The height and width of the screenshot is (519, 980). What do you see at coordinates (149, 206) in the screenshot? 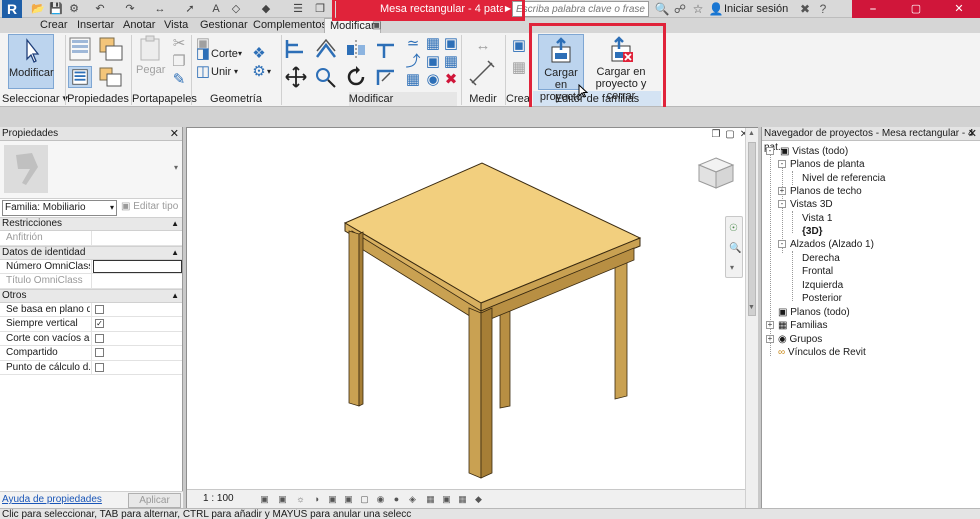
I see `edit-type-button: ▣ Editar tipo` at bounding box center [149, 206].